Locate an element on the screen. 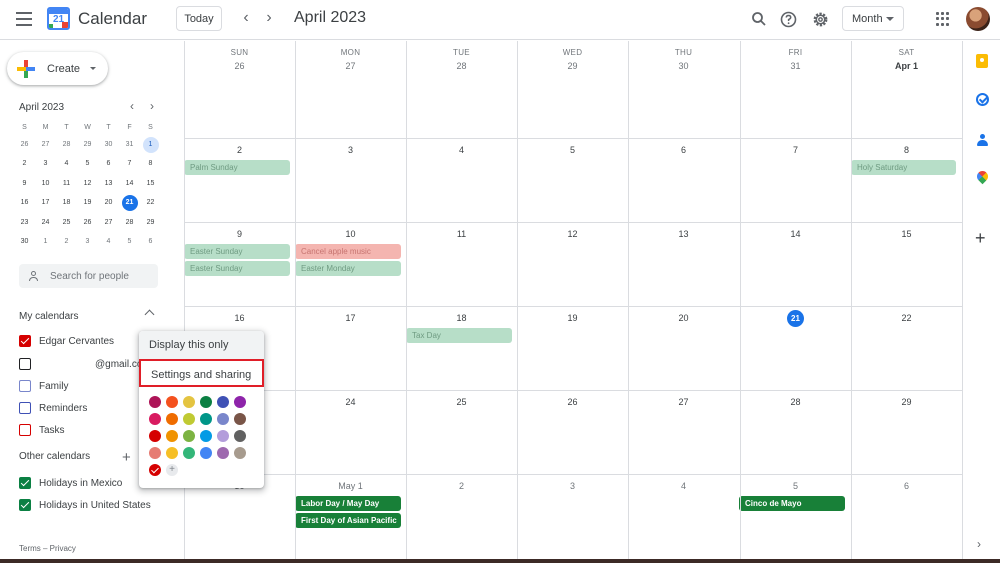  create-button: Create is located at coordinates (57, 68).